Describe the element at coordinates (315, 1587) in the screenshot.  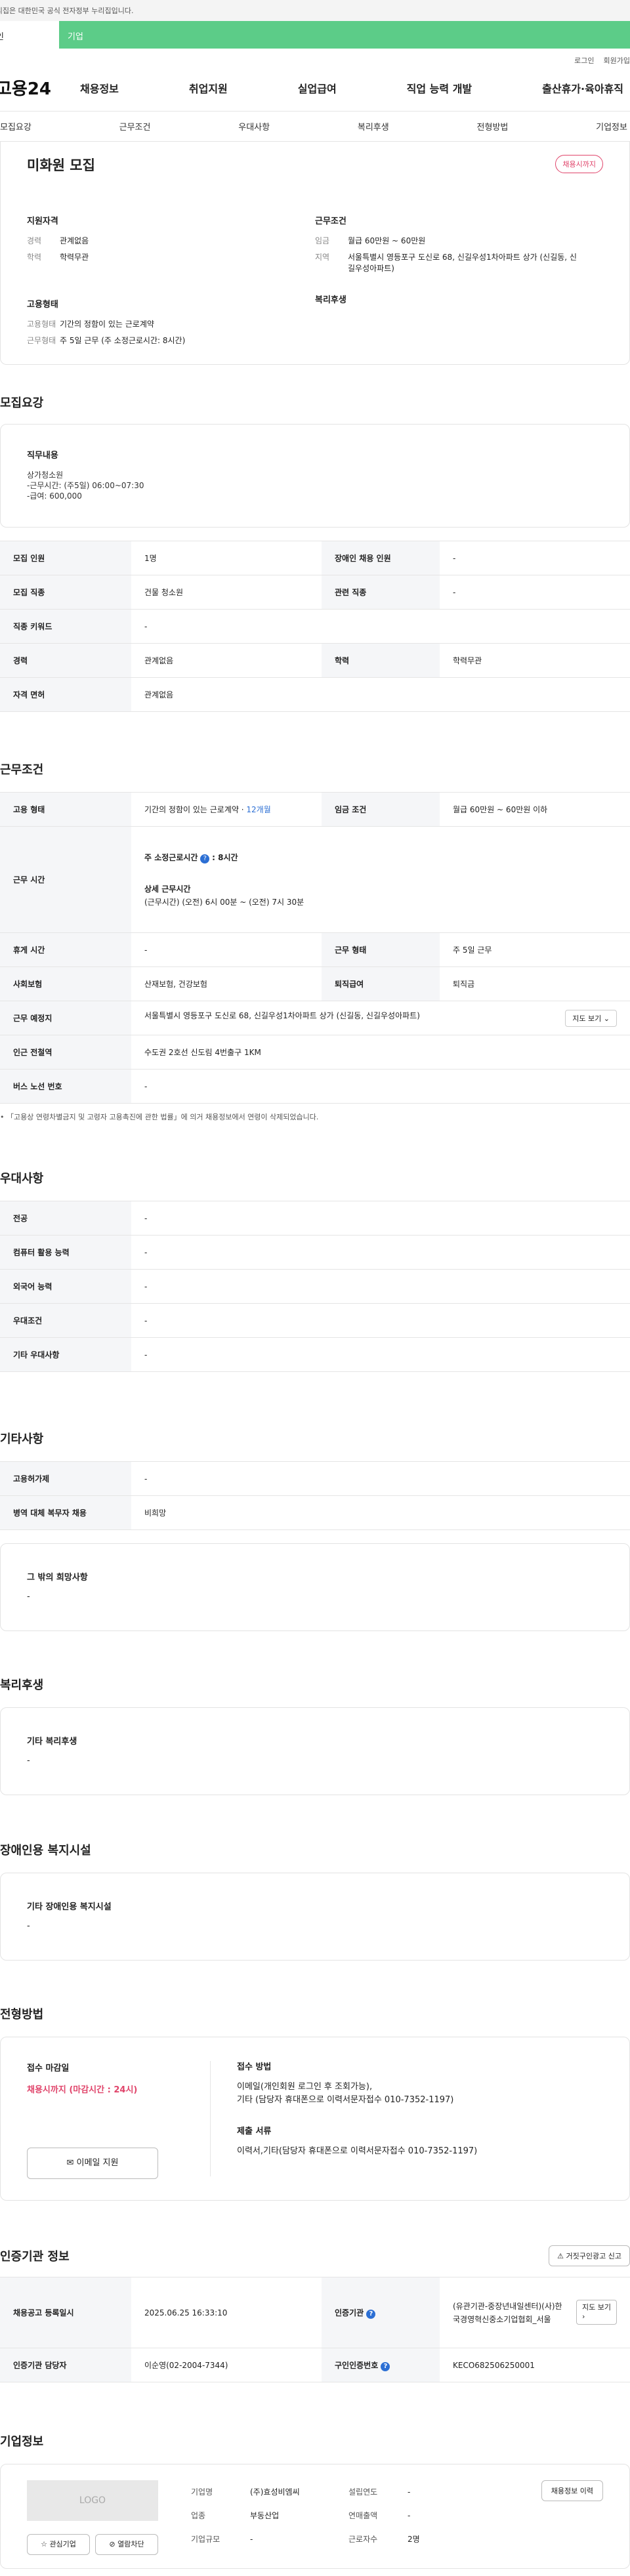
I see `other-wish-box: 그 밖의 희망사항 -` at that location.